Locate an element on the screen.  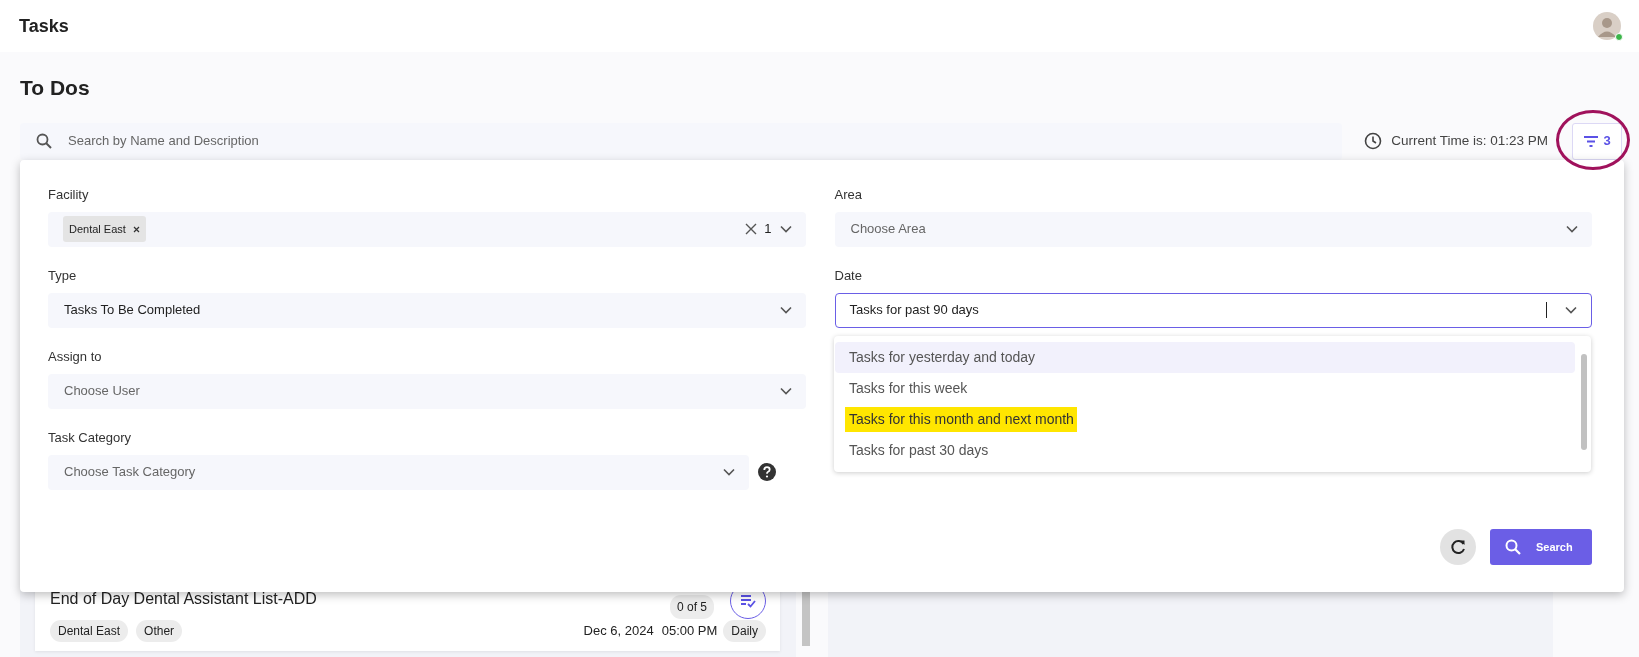
search-button: Search is located at coordinates (1541, 547).